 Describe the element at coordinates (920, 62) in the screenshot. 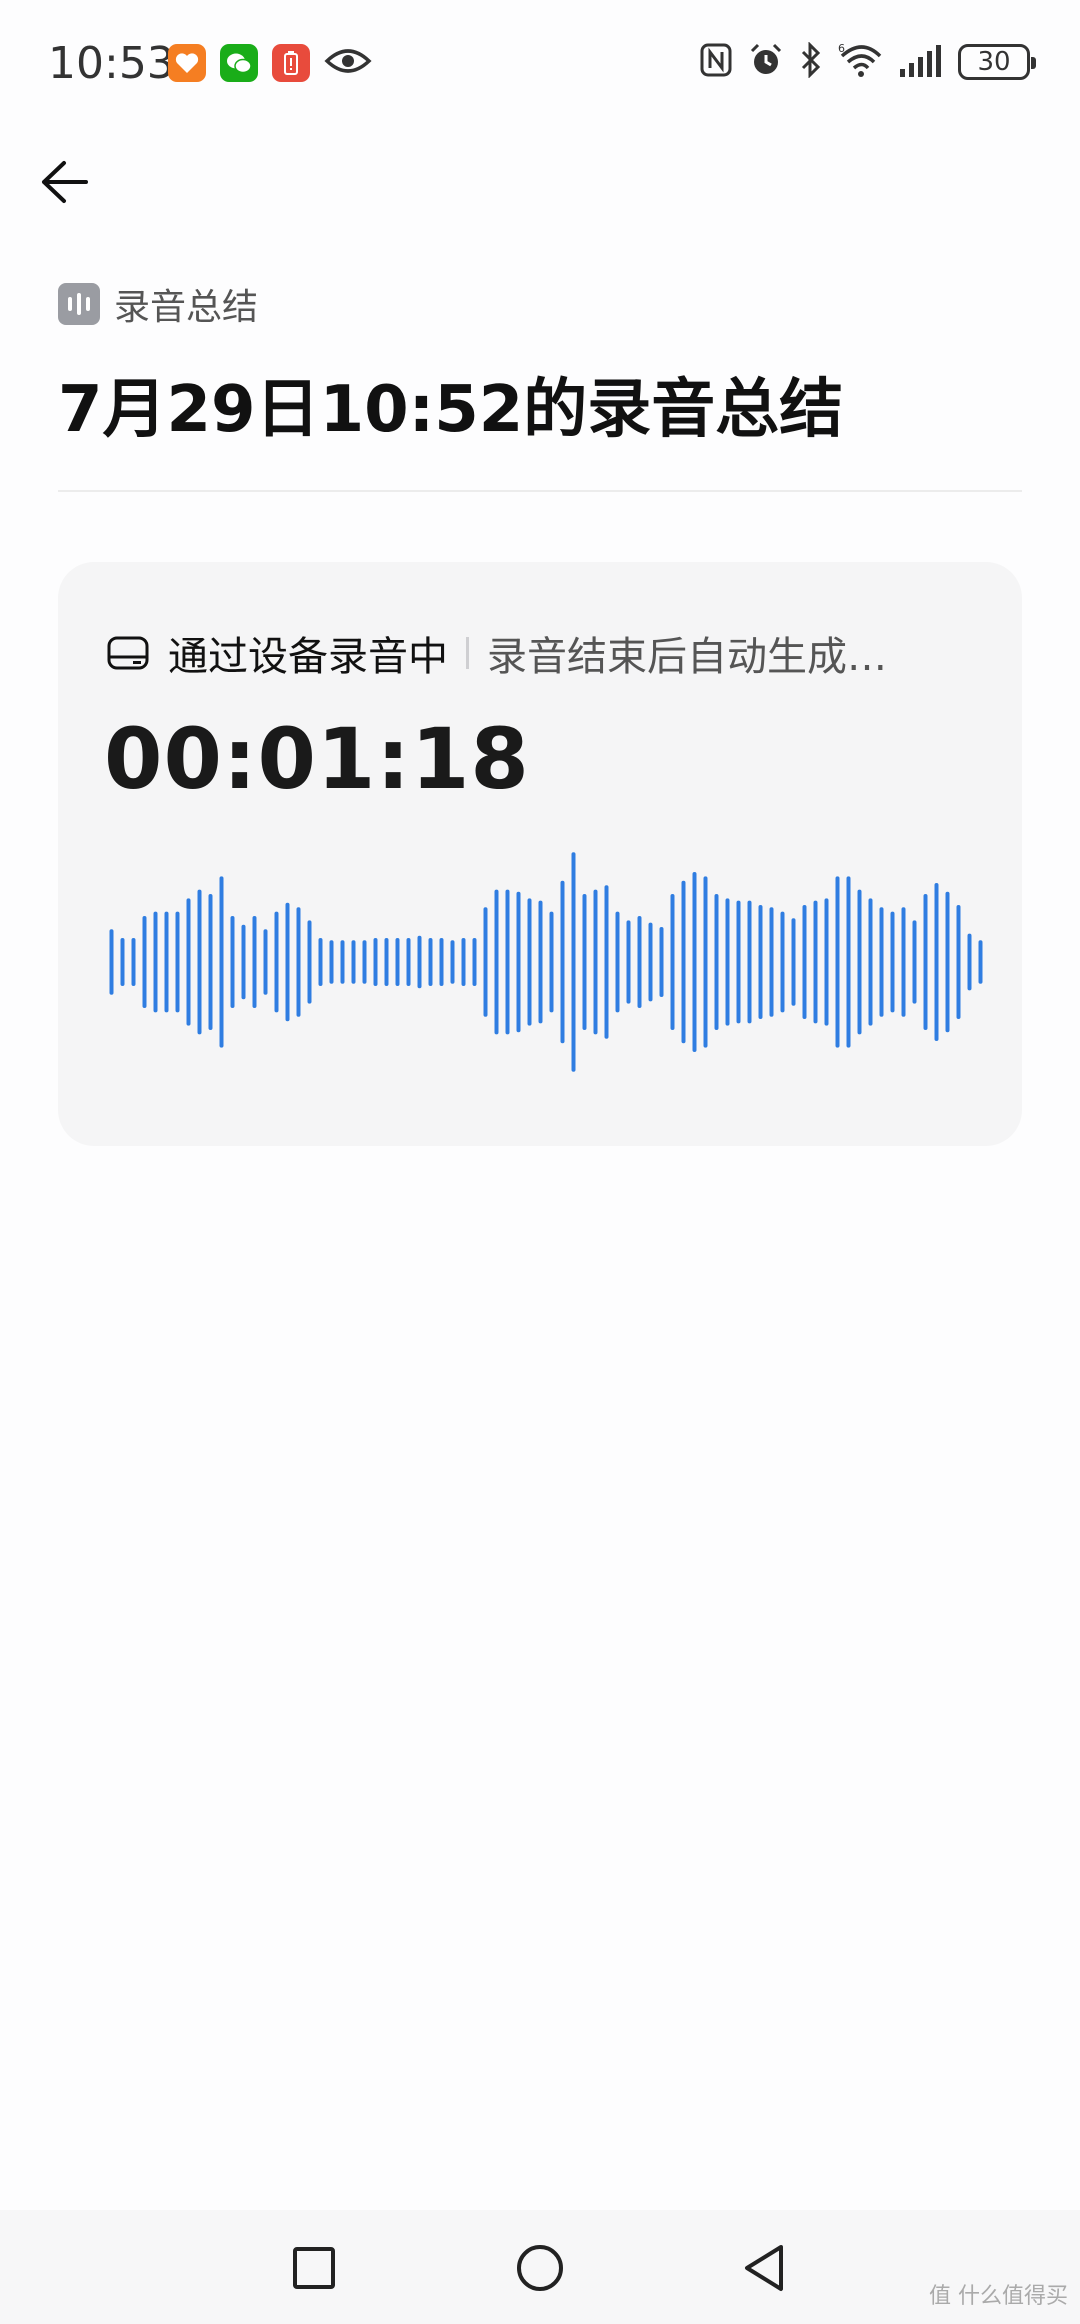

I see `signal-icon` at that location.